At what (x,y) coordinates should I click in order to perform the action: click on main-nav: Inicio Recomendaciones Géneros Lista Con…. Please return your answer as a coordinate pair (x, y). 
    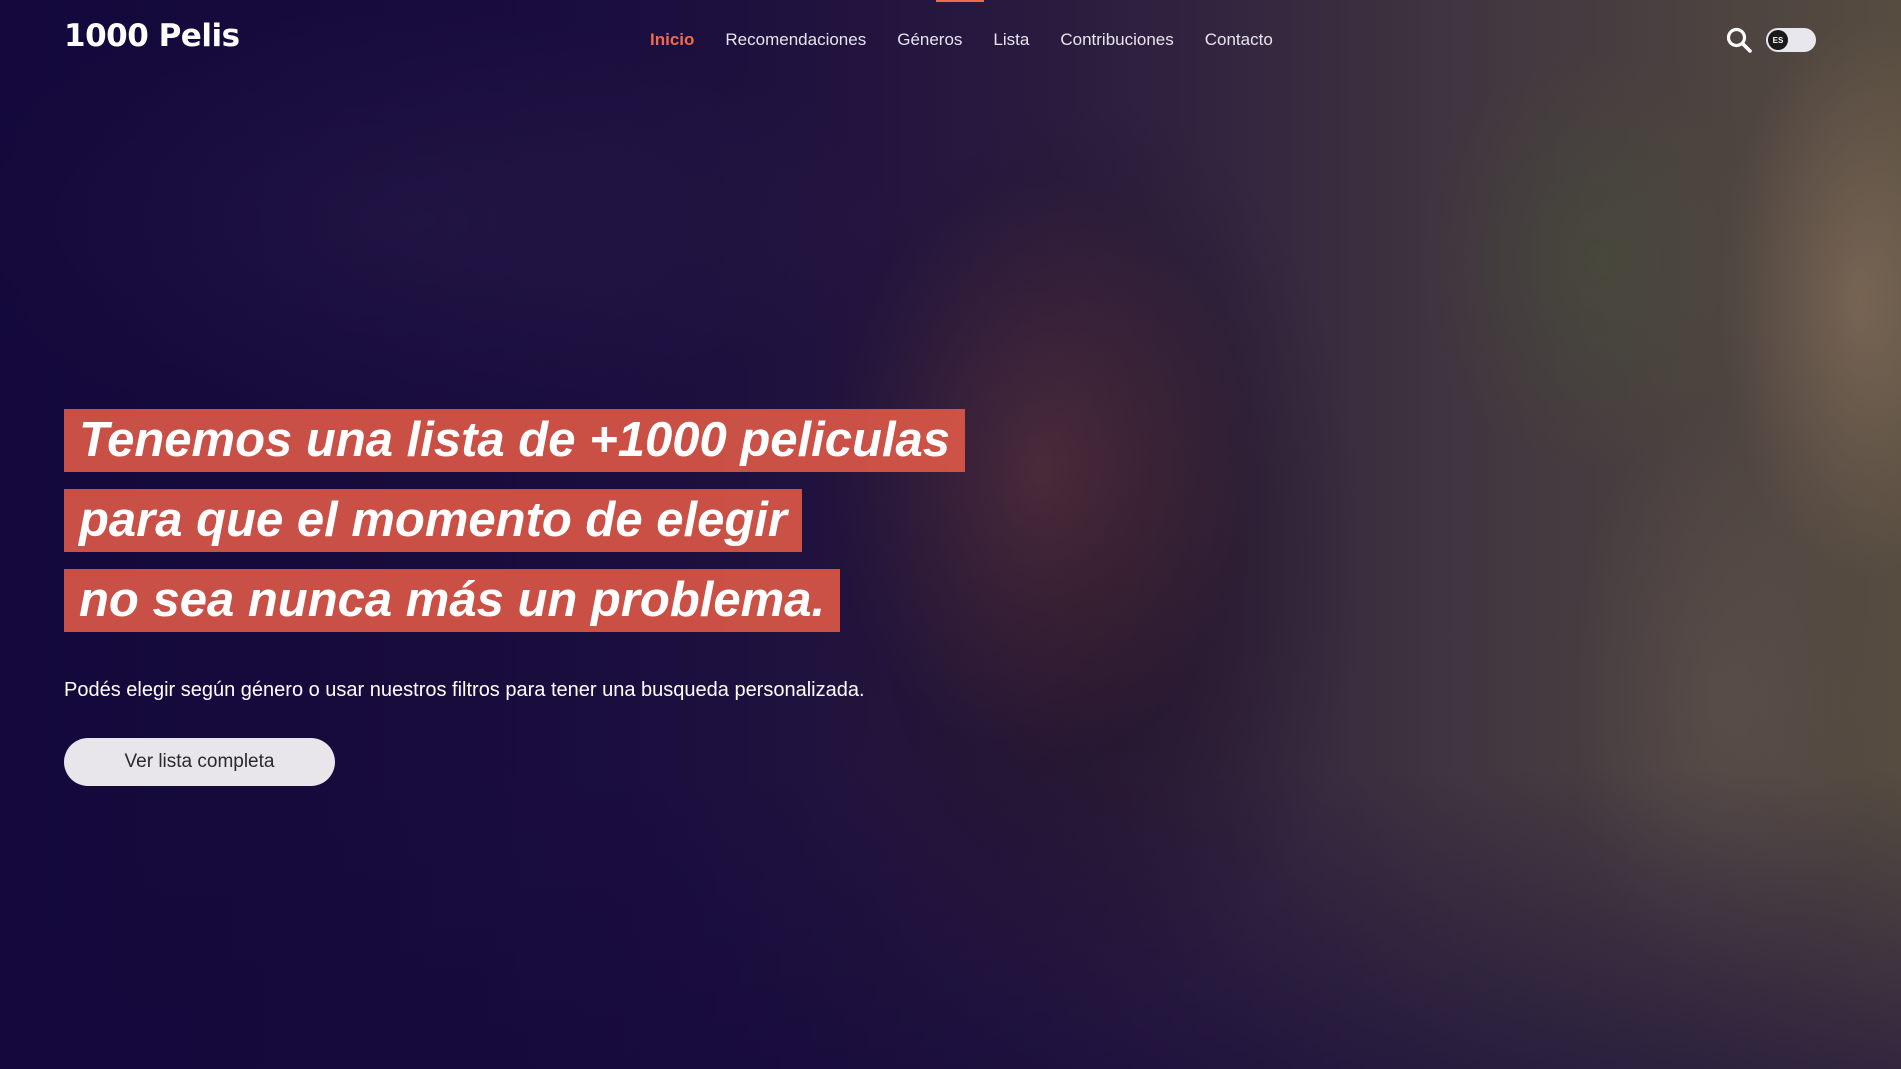
    Looking at the image, I should click on (961, 40).